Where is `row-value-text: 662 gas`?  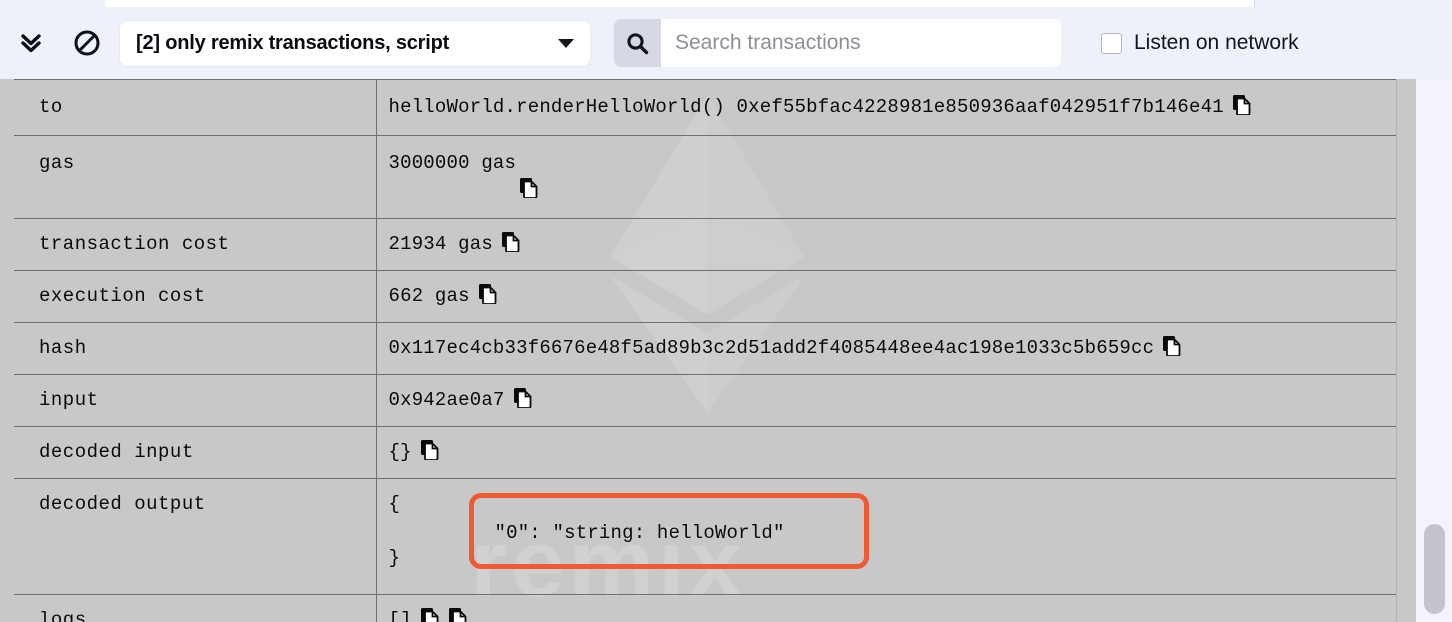 row-value-text: 662 gas is located at coordinates (429, 295).